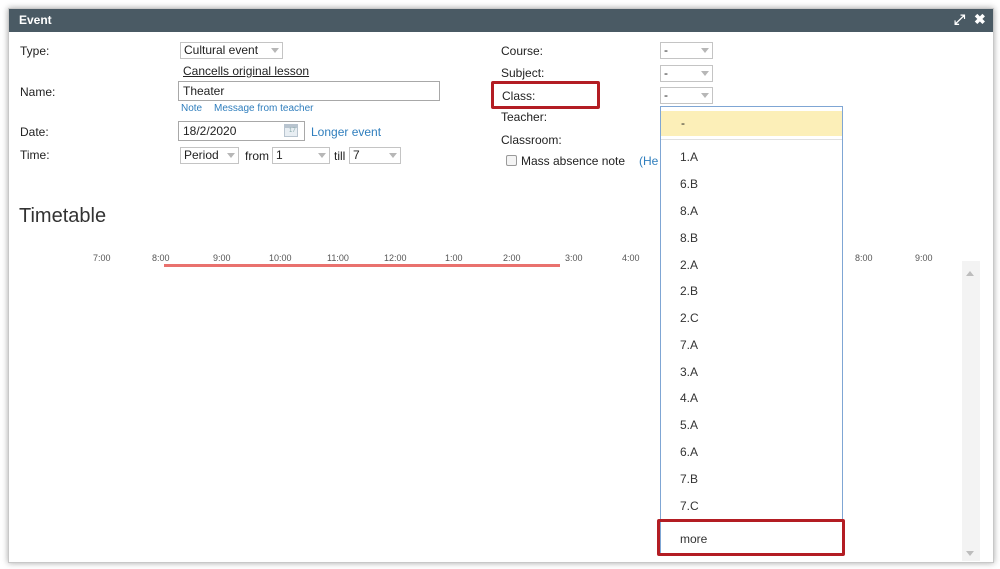  I want to click on dropdown-option: 5.A, so click(689, 425).